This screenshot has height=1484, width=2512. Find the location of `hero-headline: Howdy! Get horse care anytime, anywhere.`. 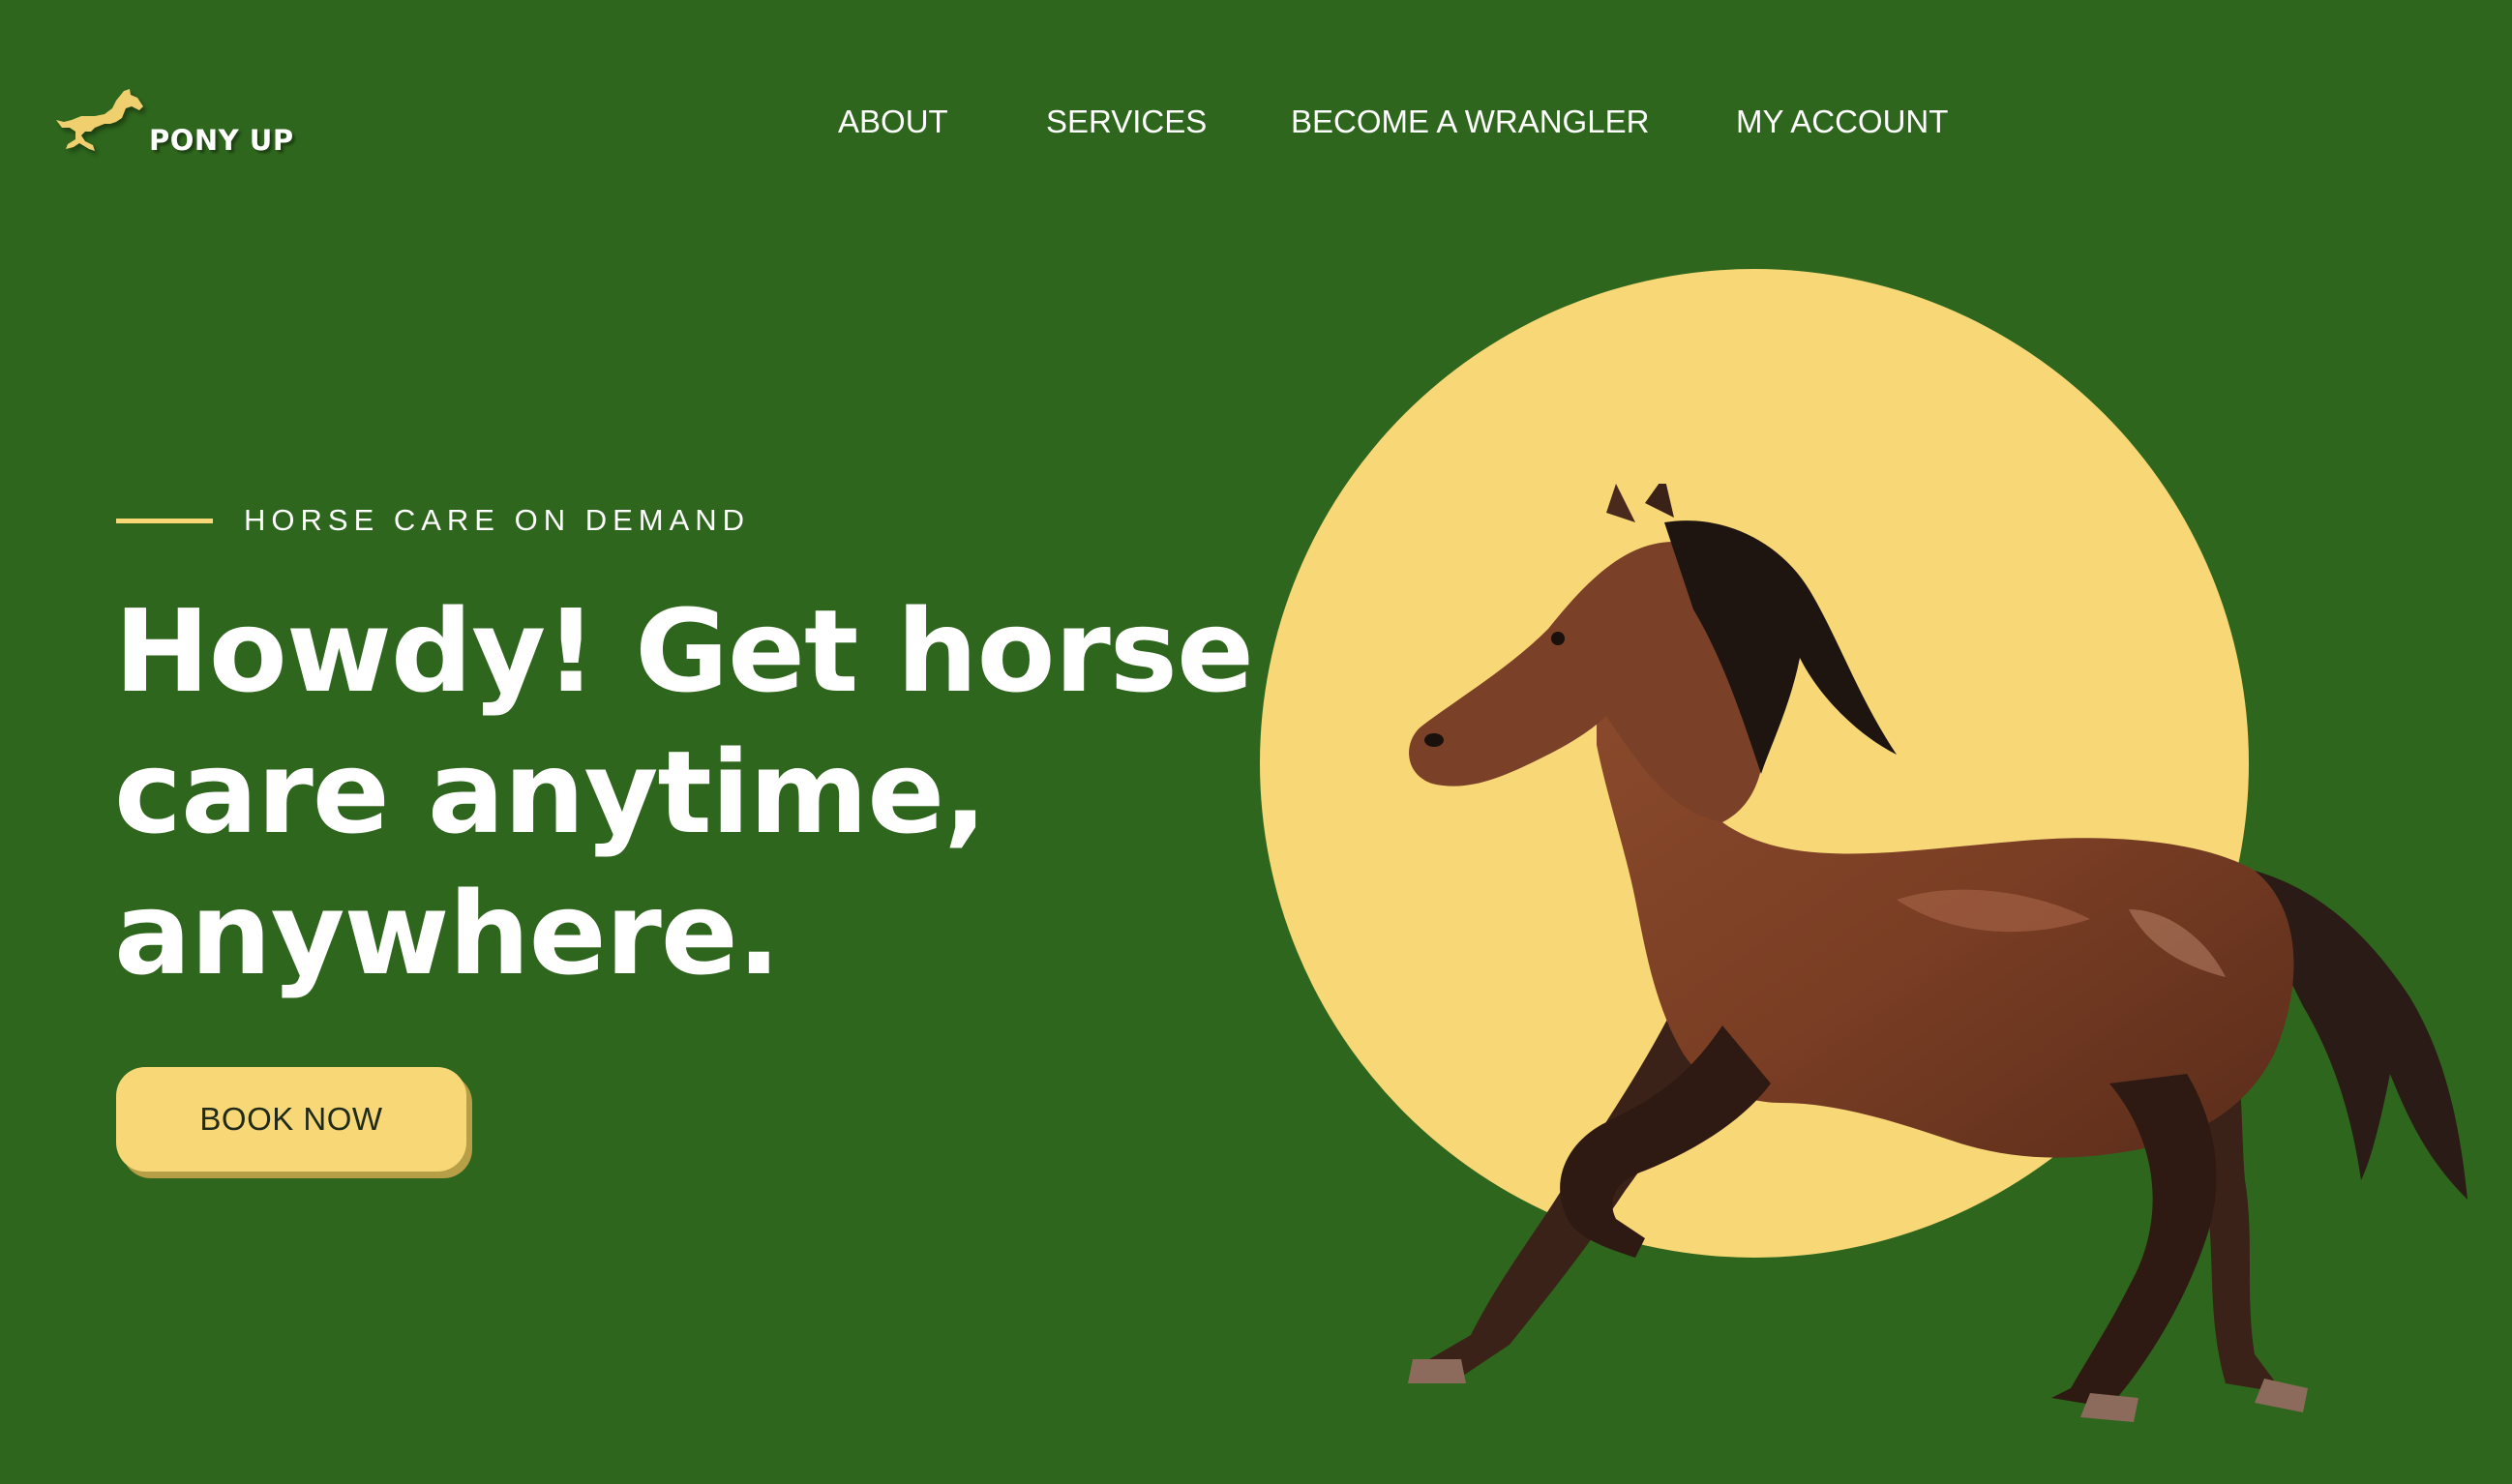

hero-headline: Howdy! Get horse care anytime, anywhere. is located at coordinates (685, 792).